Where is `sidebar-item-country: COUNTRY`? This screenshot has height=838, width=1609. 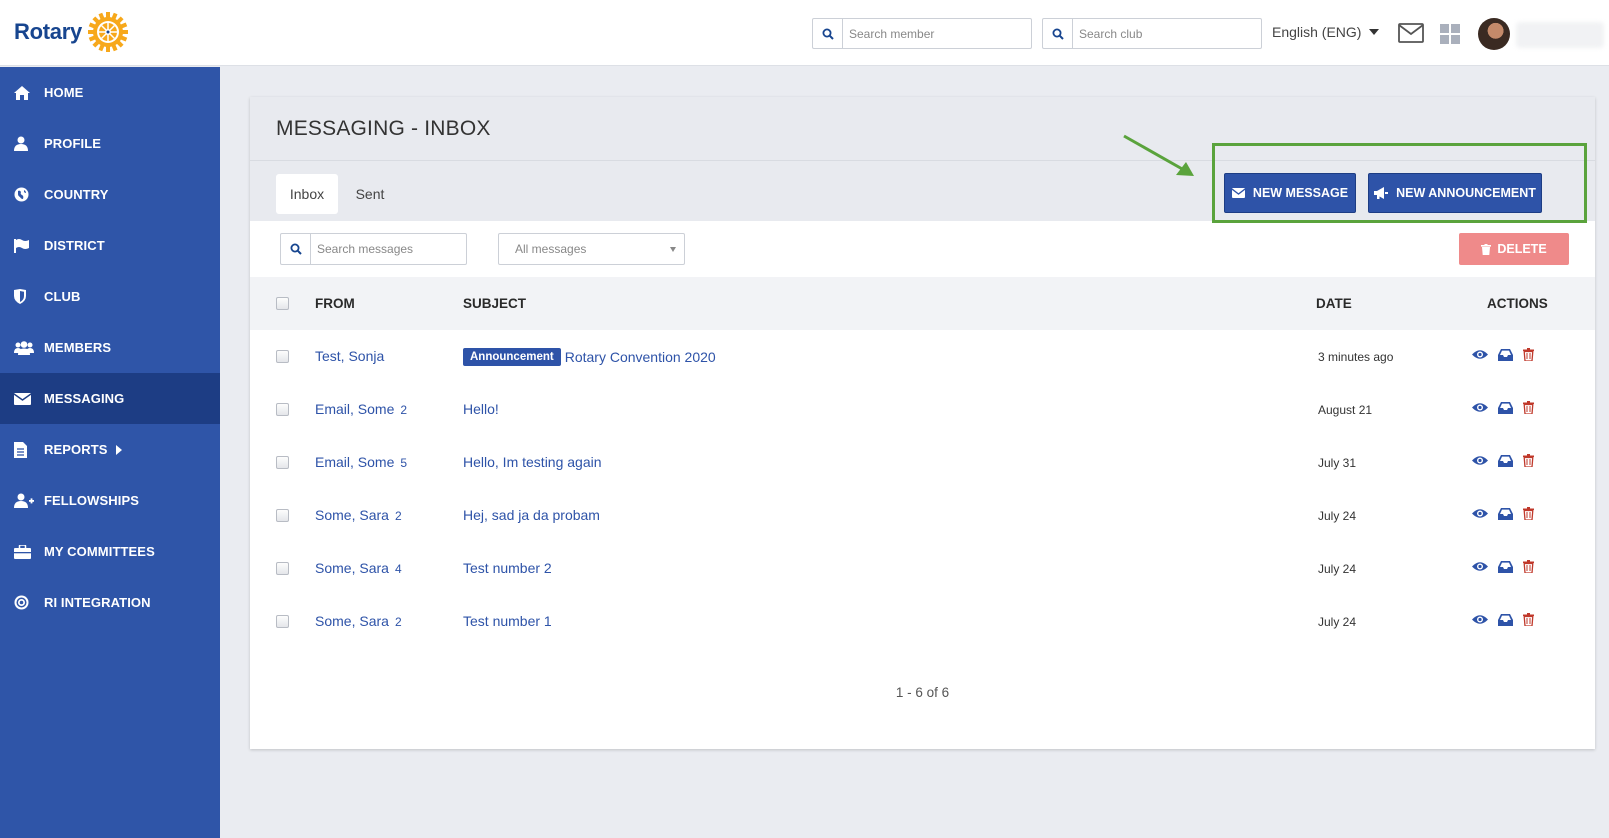 sidebar-item-country: COUNTRY is located at coordinates (110, 194).